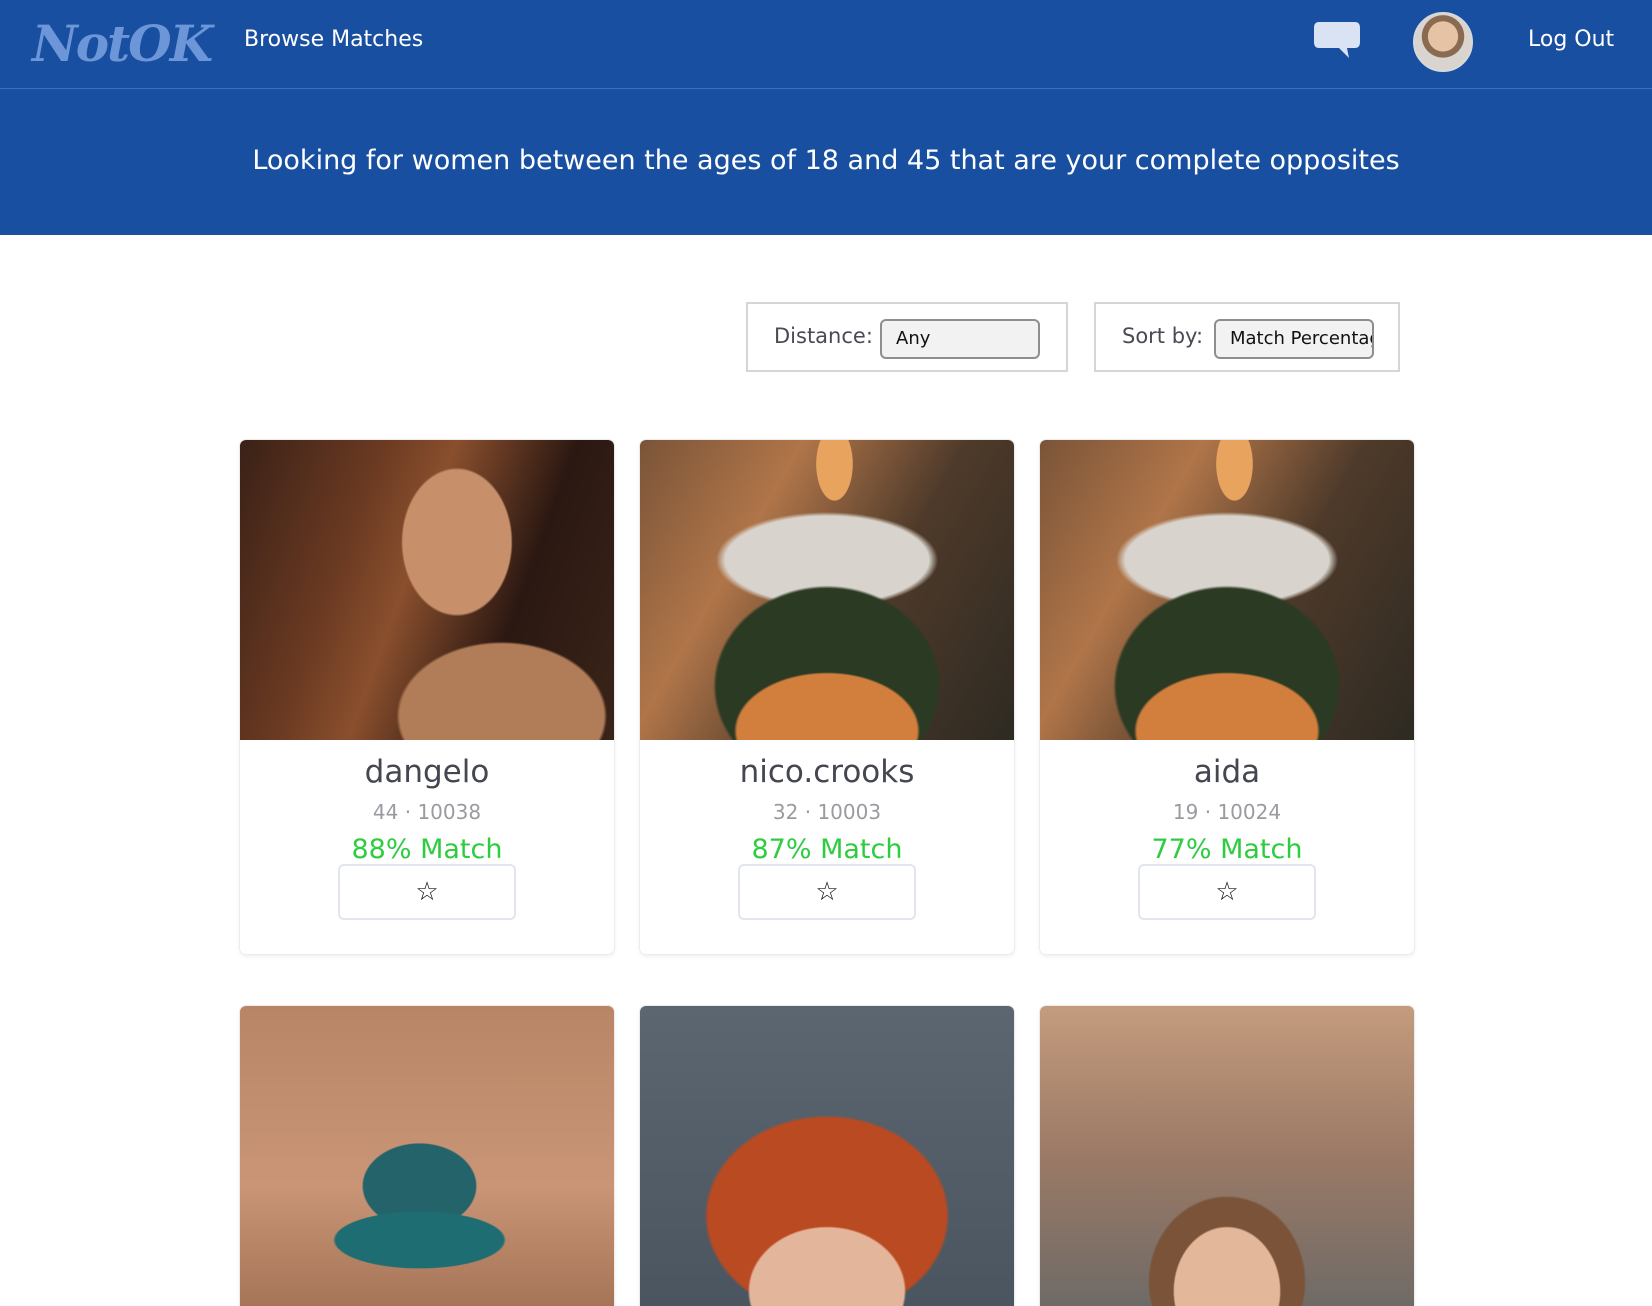 The image size is (1652, 1306). Describe the element at coordinates (827, 849) in the screenshot. I see `match-percentage: 87% Match` at that location.